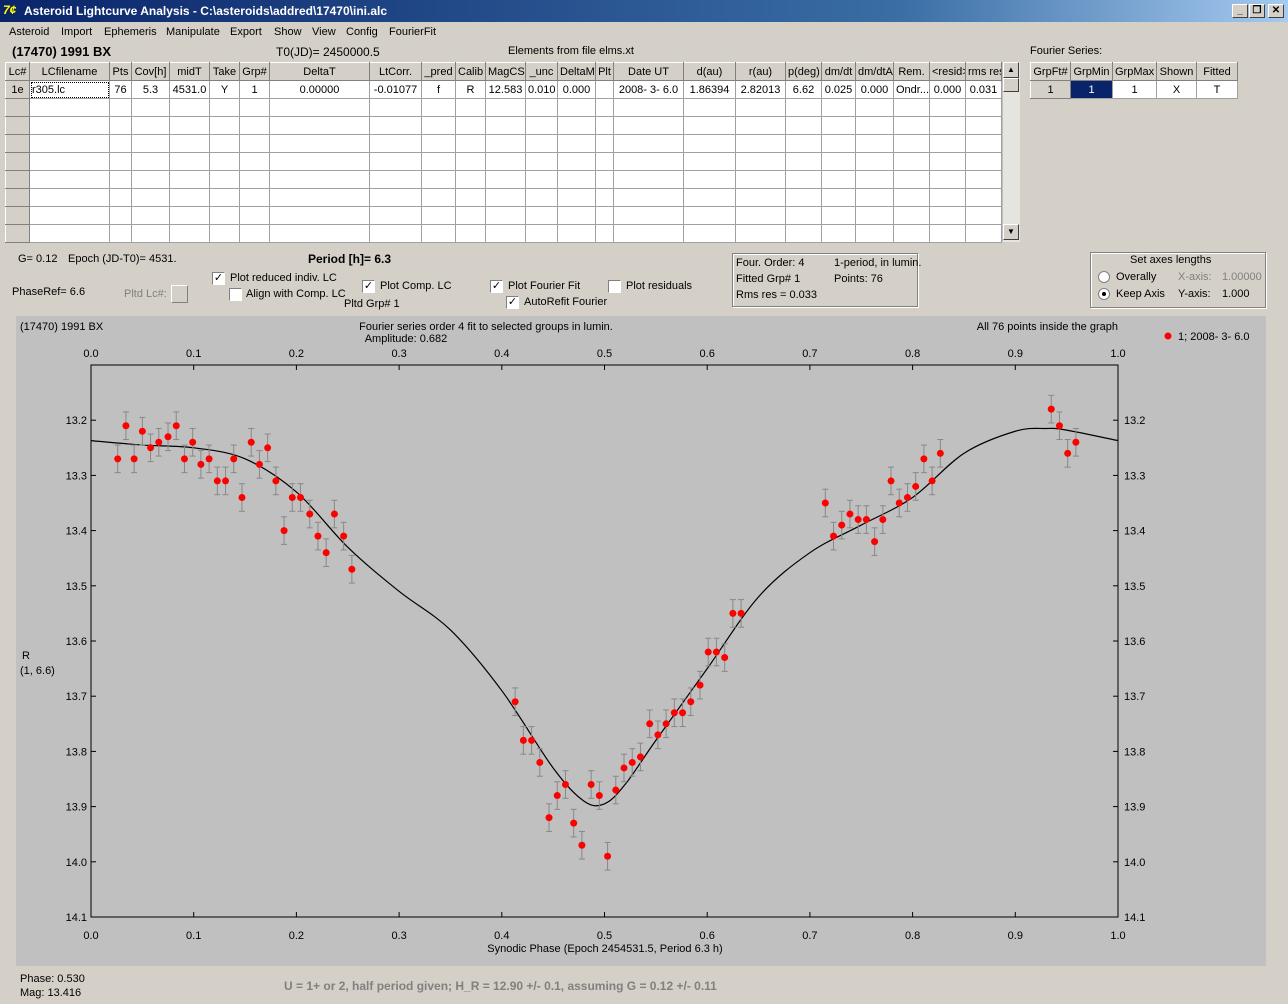 Image resolution: width=1288 pixels, height=1004 pixels. What do you see at coordinates (1134, 89) in the screenshot?
I see `fourier-cell: 1` at bounding box center [1134, 89].